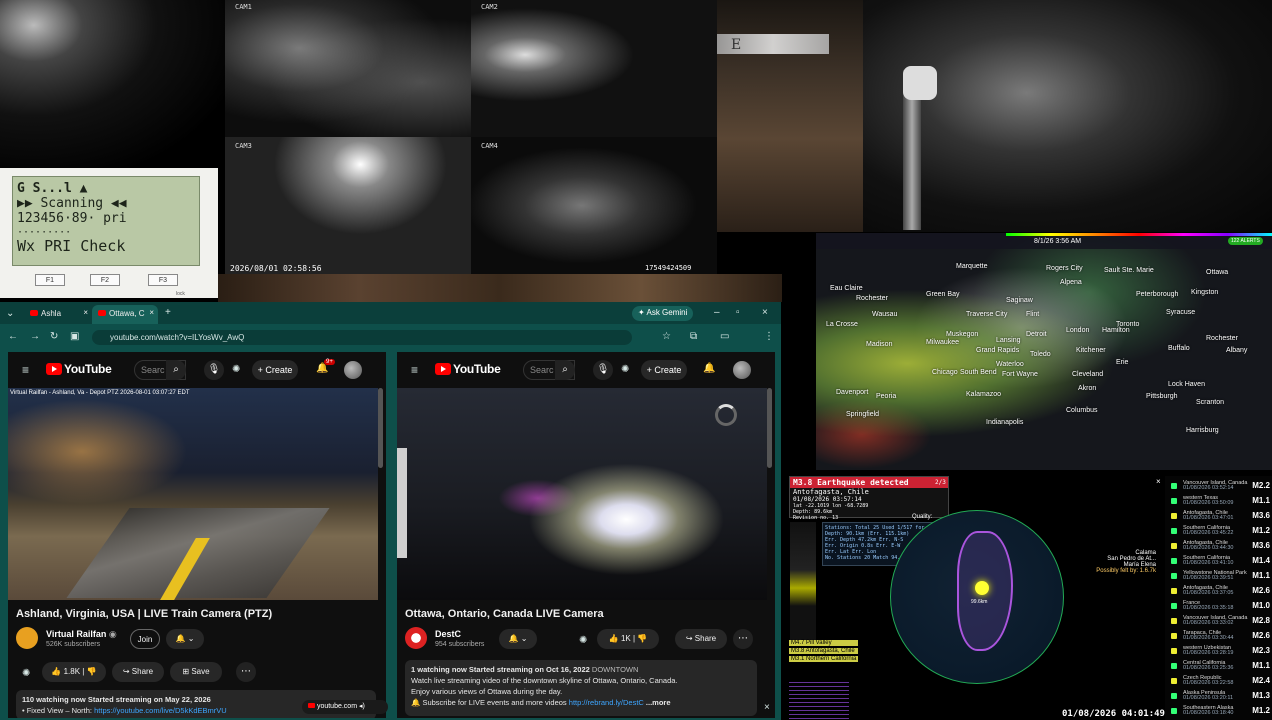 This screenshot has height=720, width=1272. I want to click on back-icon: ←, so click(13, 337).